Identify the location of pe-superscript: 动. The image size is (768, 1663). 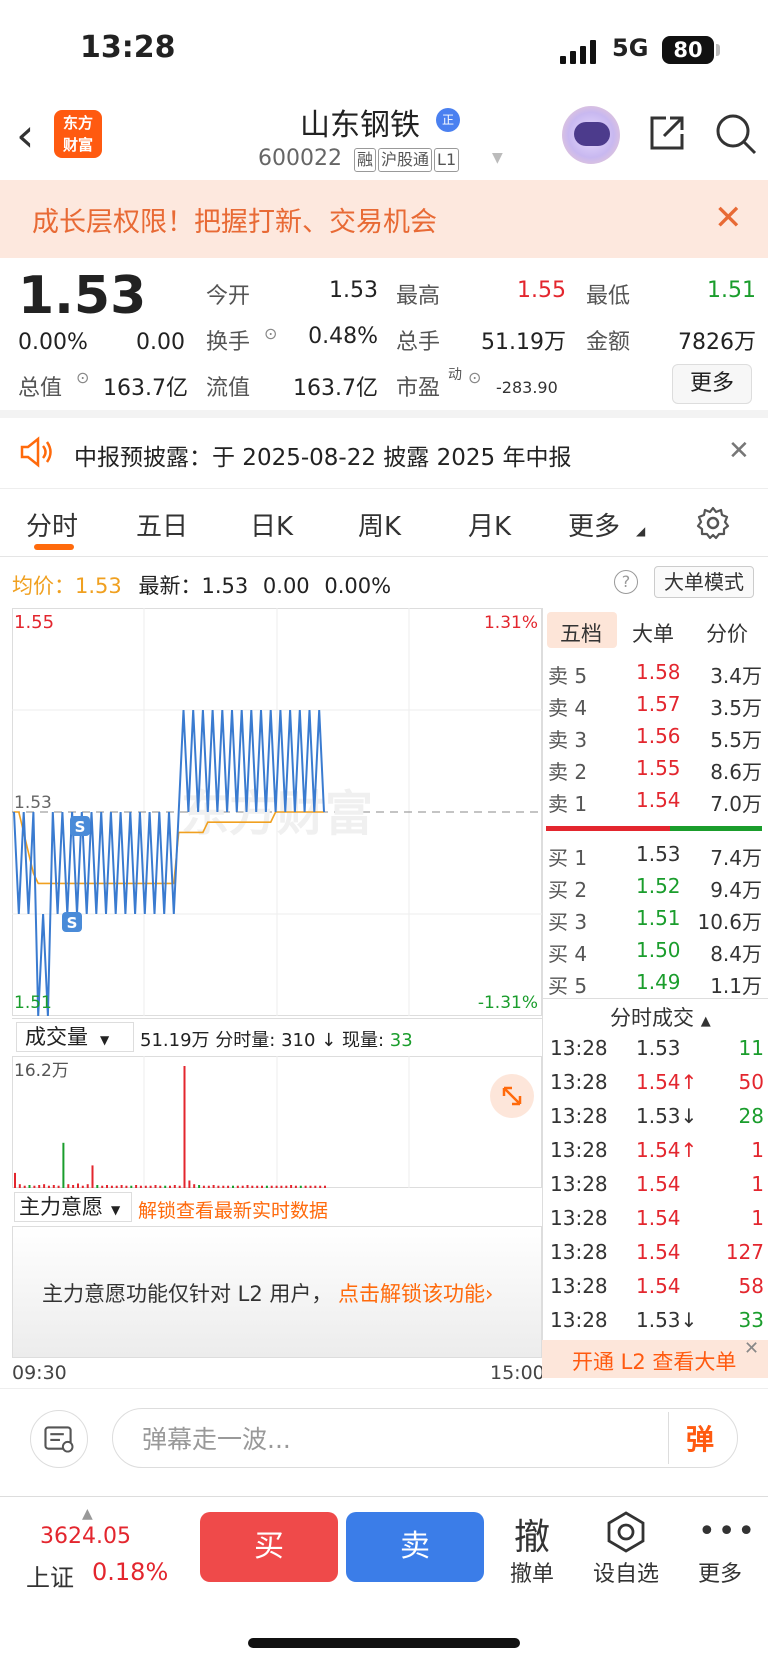
(455, 375).